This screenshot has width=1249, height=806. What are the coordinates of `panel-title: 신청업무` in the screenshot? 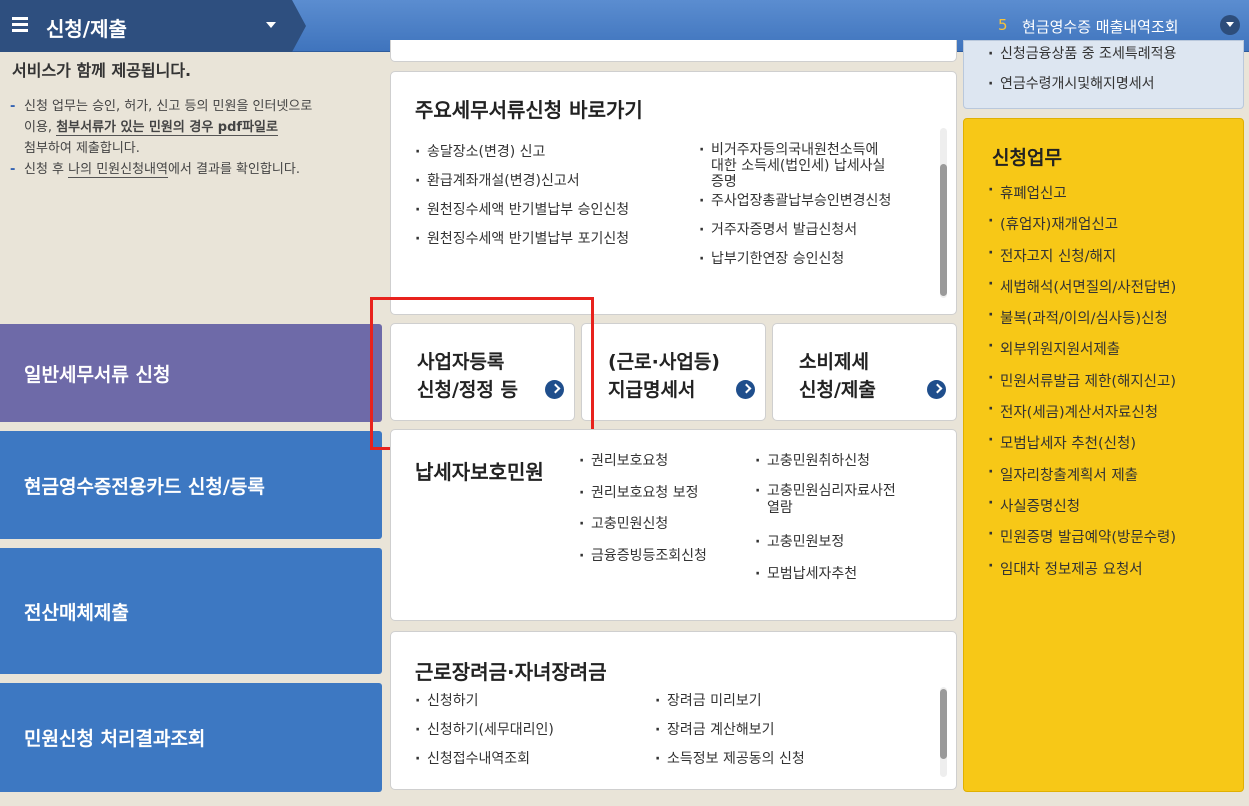 It's located at (1027, 158).